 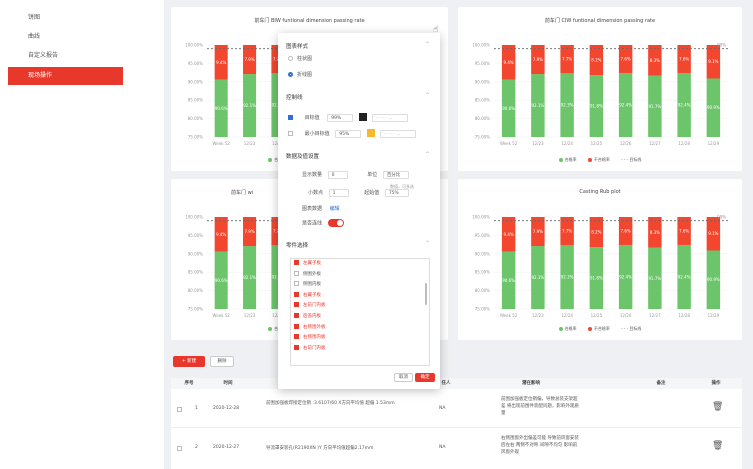 I want to click on part-item: 右前门内板, so click(x=360, y=349).